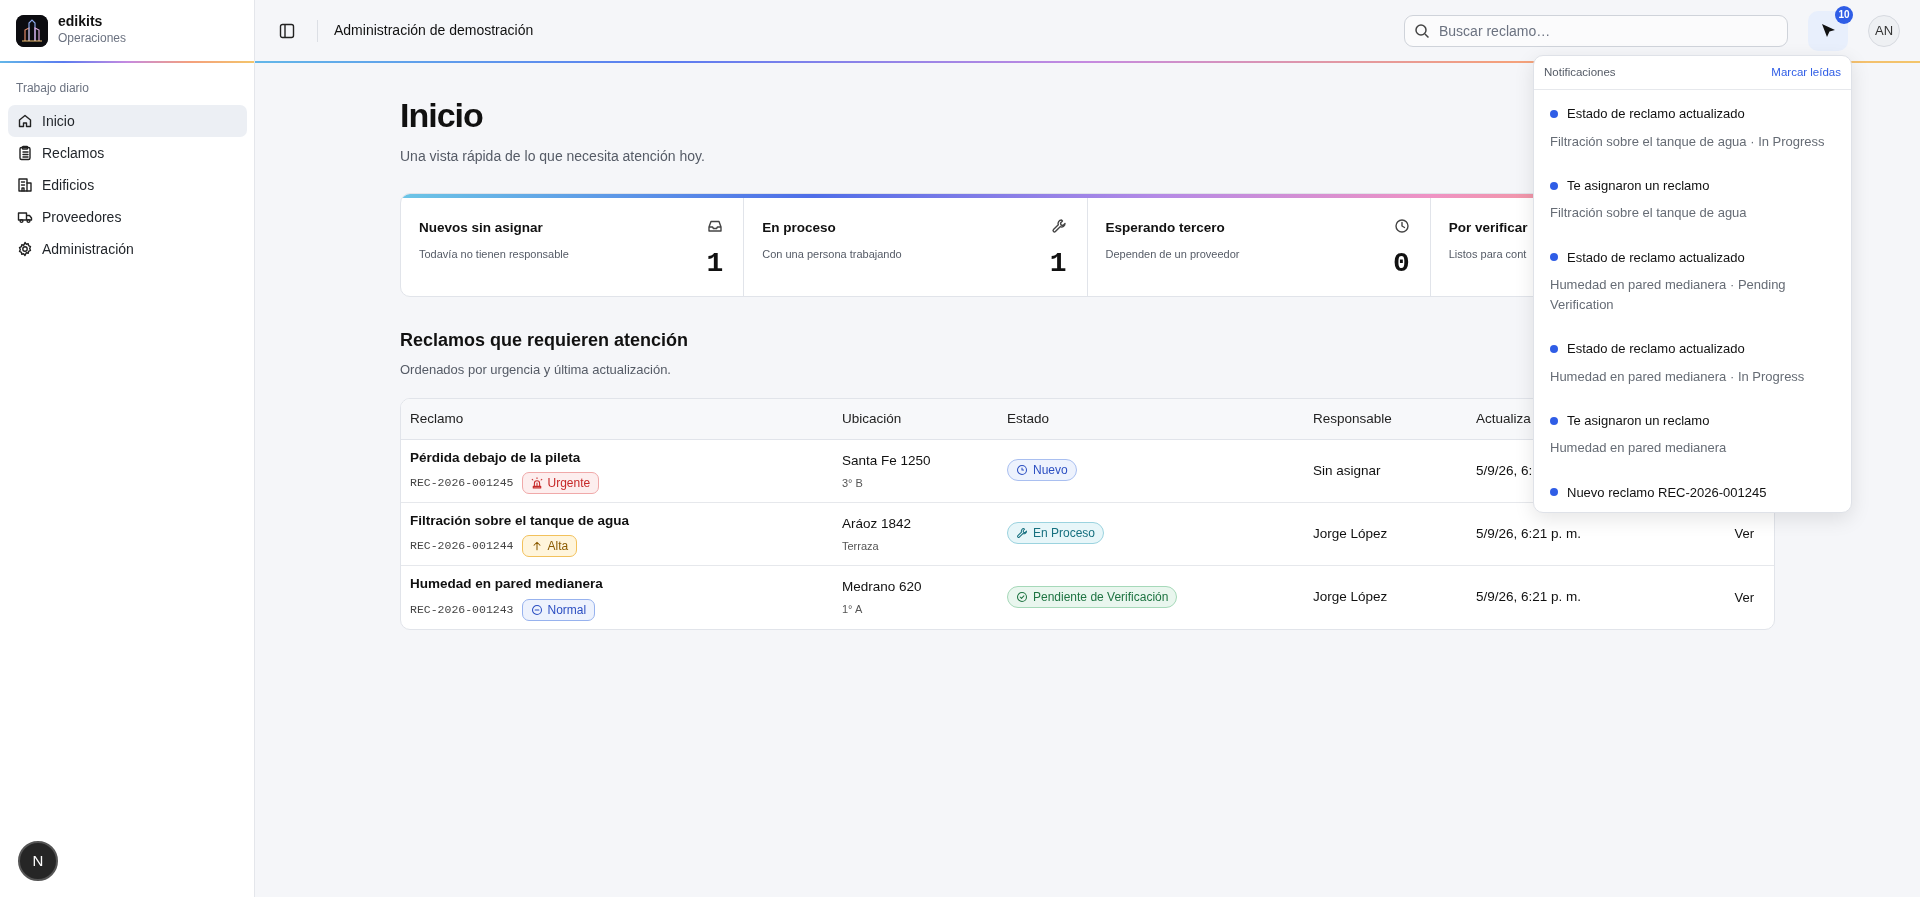  What do you see at coordinates (1692, 432) in the screenshot?
I see `notification-item: Te asignaron un reclamo Humedad en pared medianera` at bounding box center [1692, 432].